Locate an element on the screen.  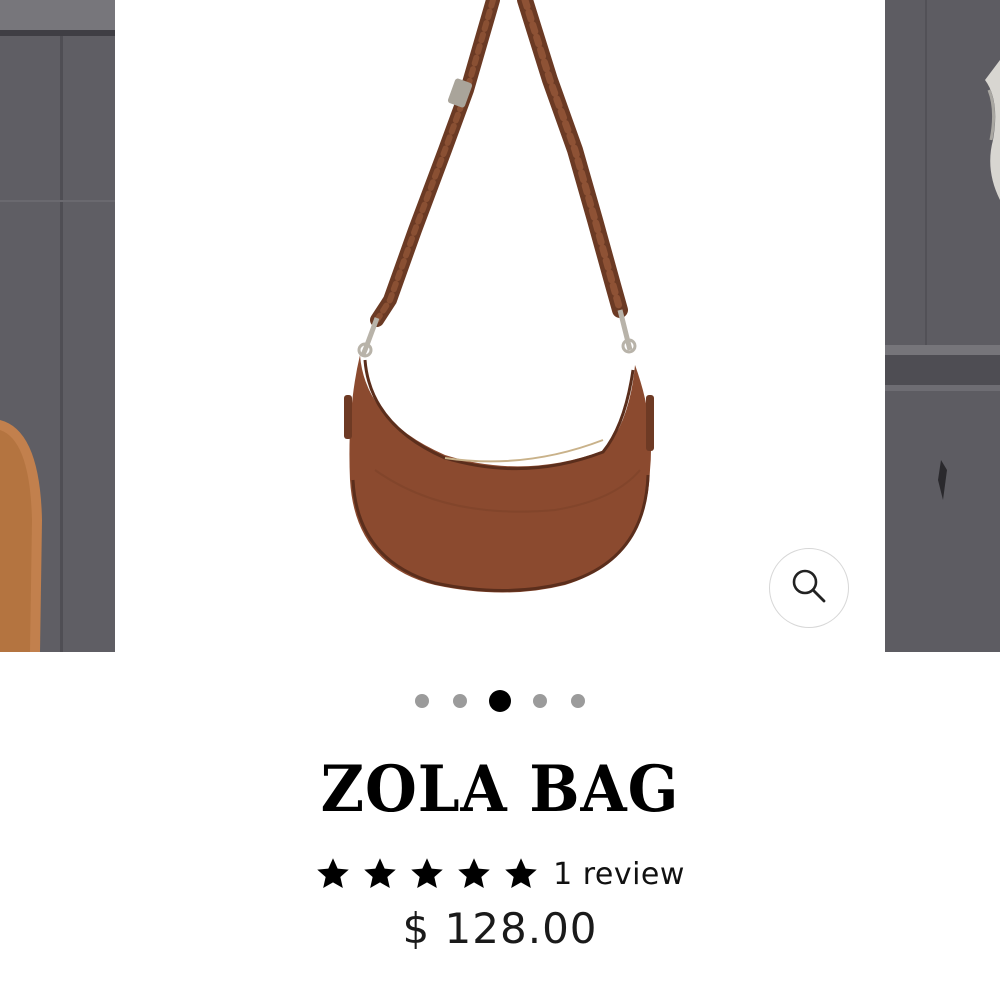
product-title: ZOLA BAG is located at coordinates (500, 789).